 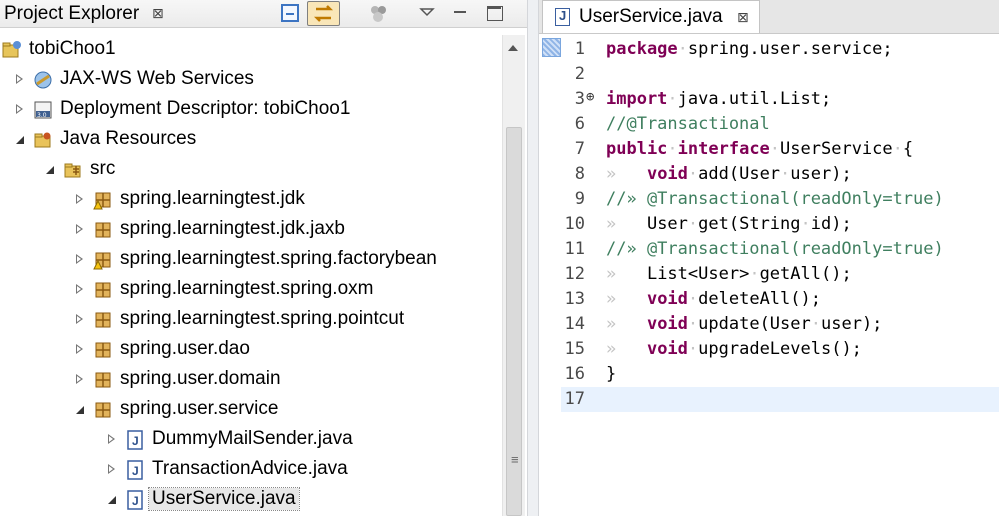 What do you see at coordinates (262, 318) in the screenshot?
I see `tree-item-label: spring.learningtest.spring.pointcut` at bounding box center [262, 318].